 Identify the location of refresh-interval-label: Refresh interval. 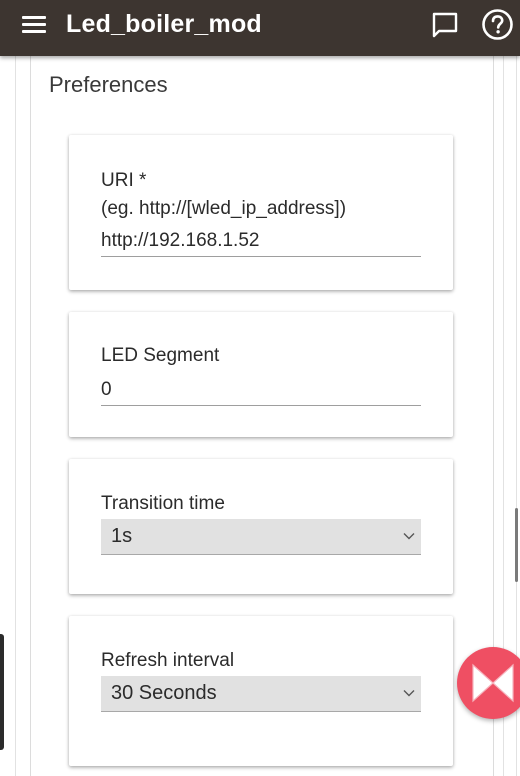
(168, 660).